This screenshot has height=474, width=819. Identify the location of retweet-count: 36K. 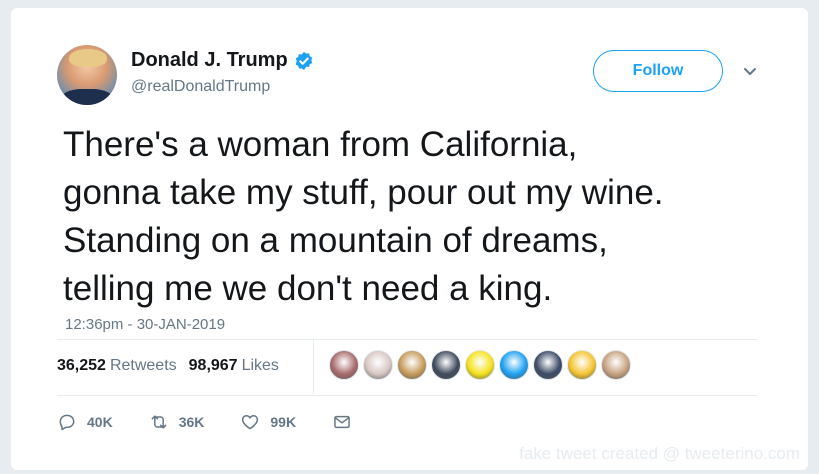
(191, 422).